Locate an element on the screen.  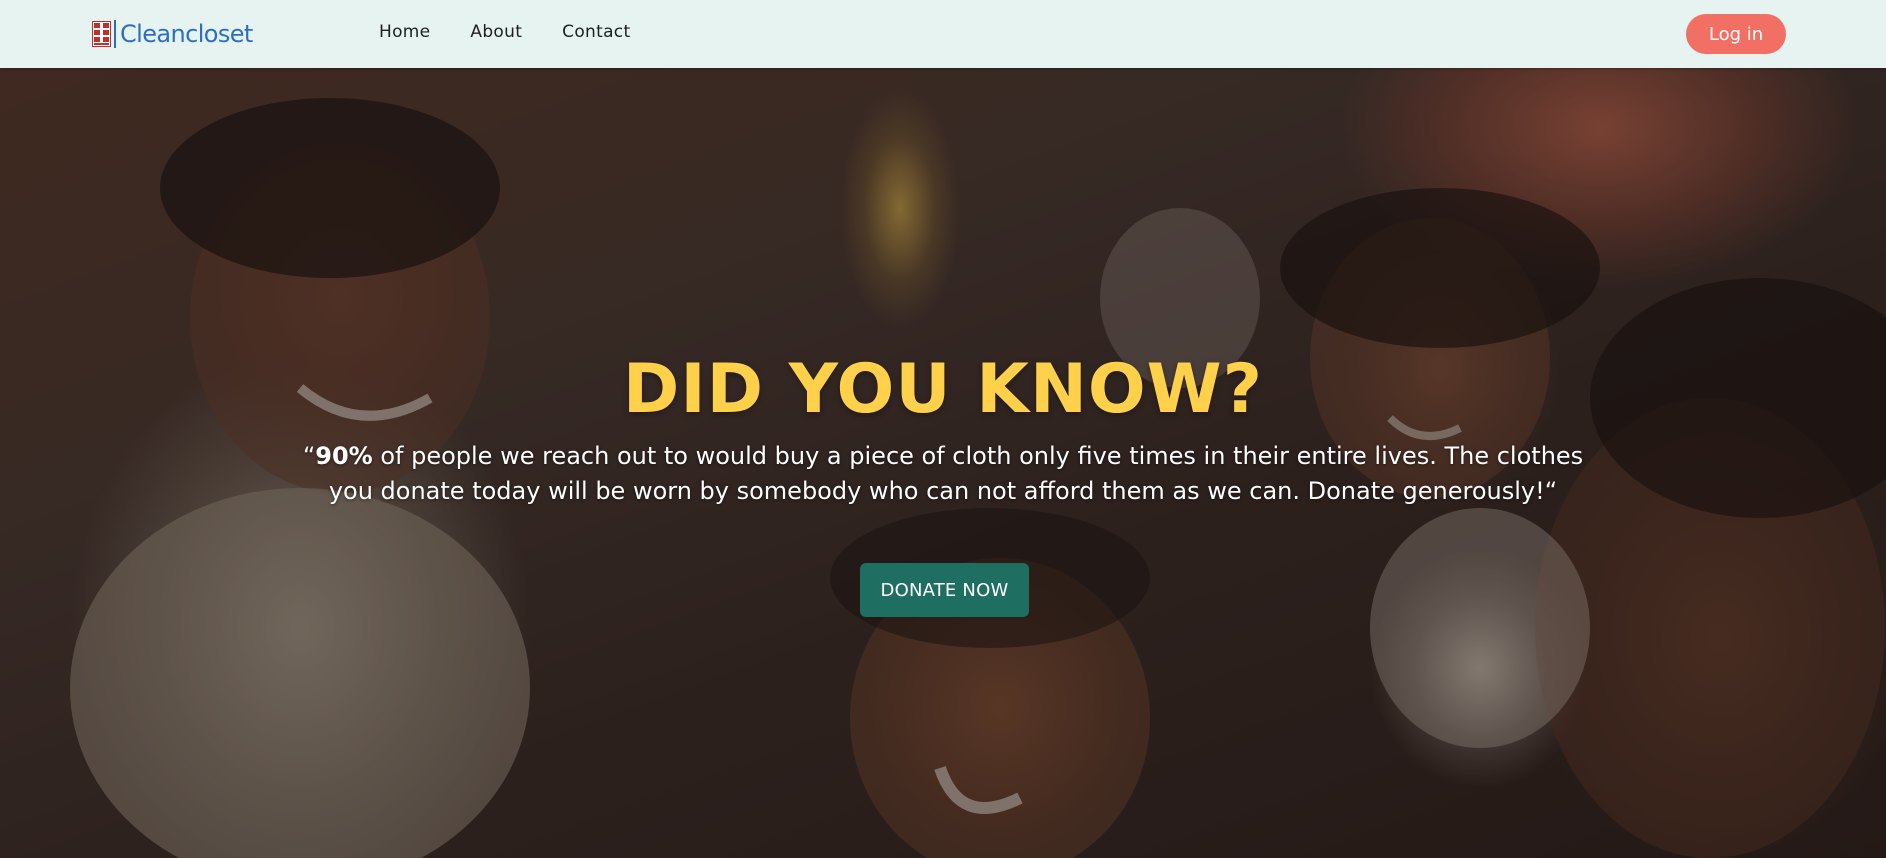
donate-now-button: DONATE NOW is located at coordinates (944, 590).